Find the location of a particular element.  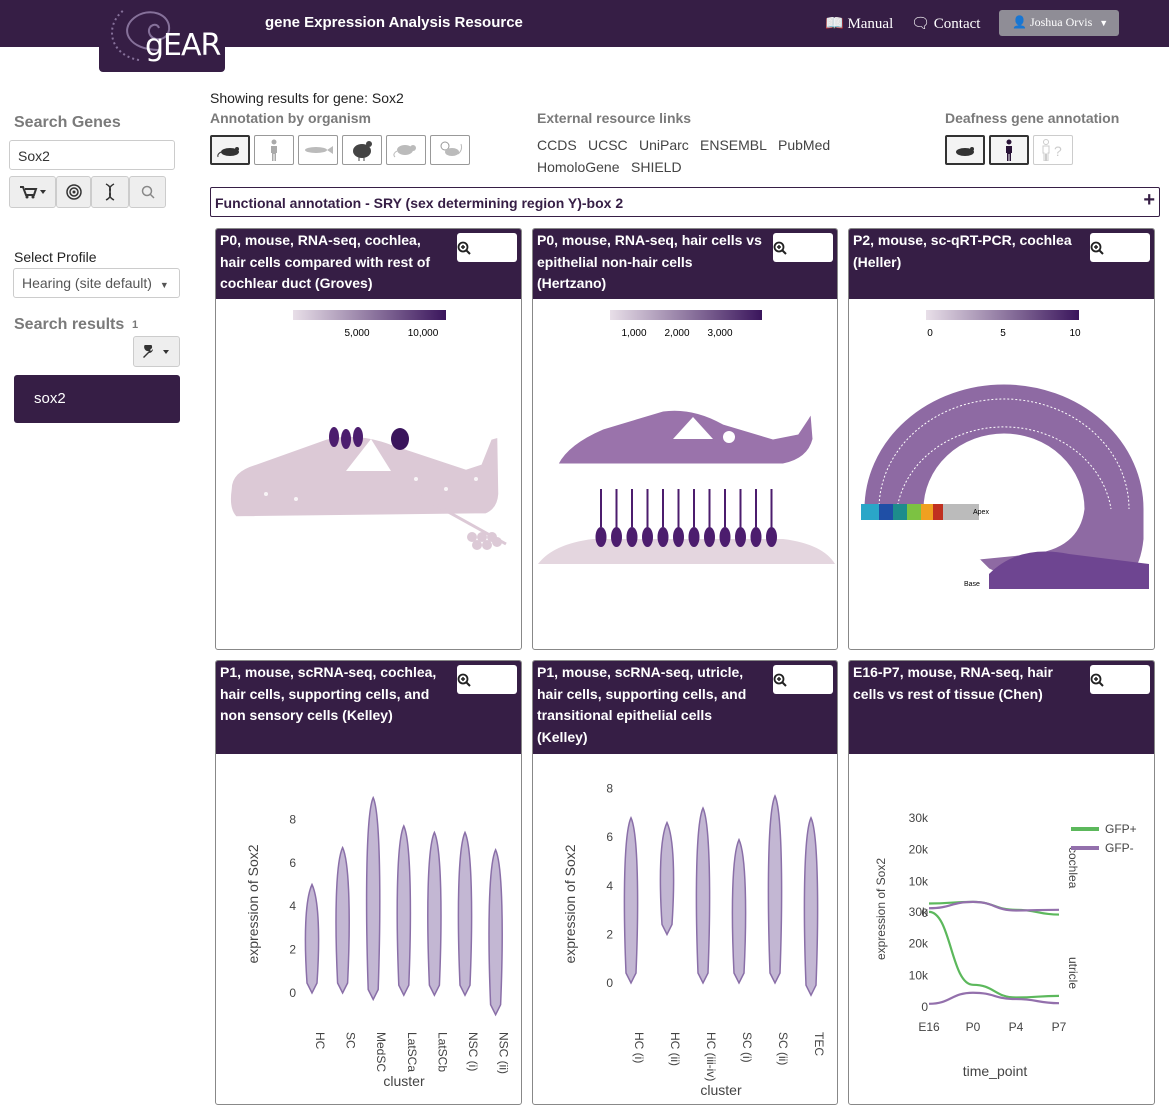

org-marmoset-button is located at coordinates (450, 150).